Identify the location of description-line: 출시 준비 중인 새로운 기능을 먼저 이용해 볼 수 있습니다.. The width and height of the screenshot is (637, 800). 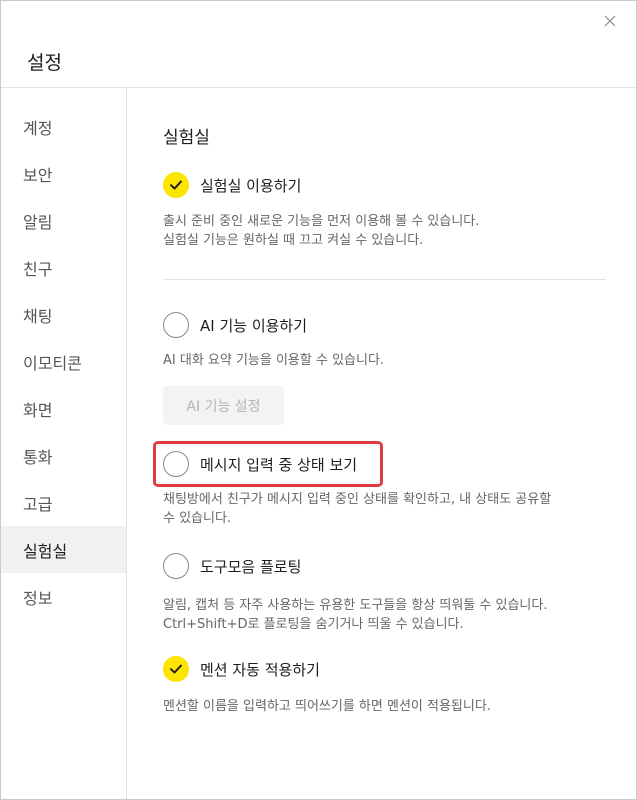
(321, 221).